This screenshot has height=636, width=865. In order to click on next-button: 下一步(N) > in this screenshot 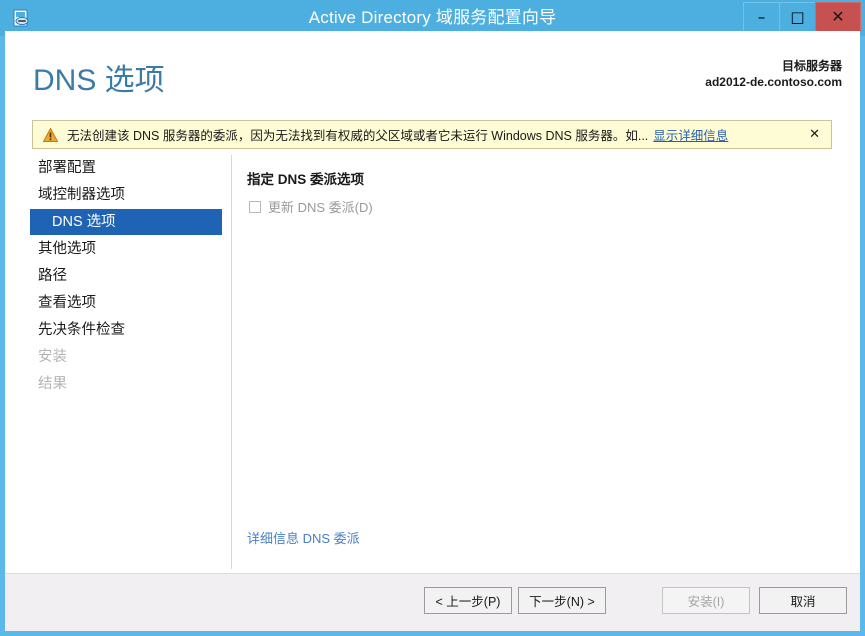, I will do `click(562, 600)`.